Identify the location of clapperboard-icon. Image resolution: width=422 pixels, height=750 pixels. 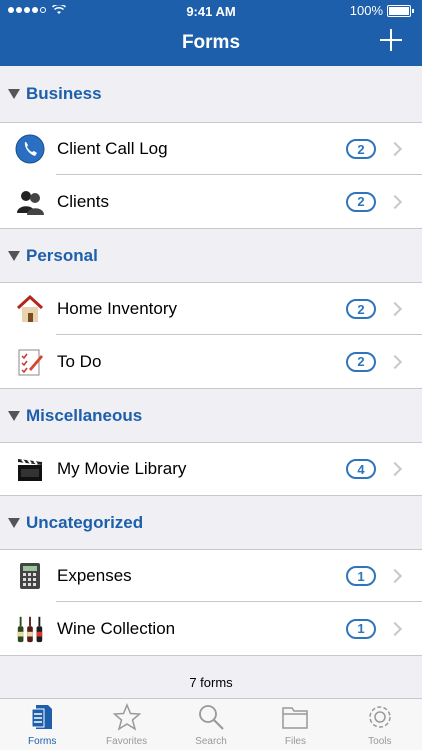
(30, 469).